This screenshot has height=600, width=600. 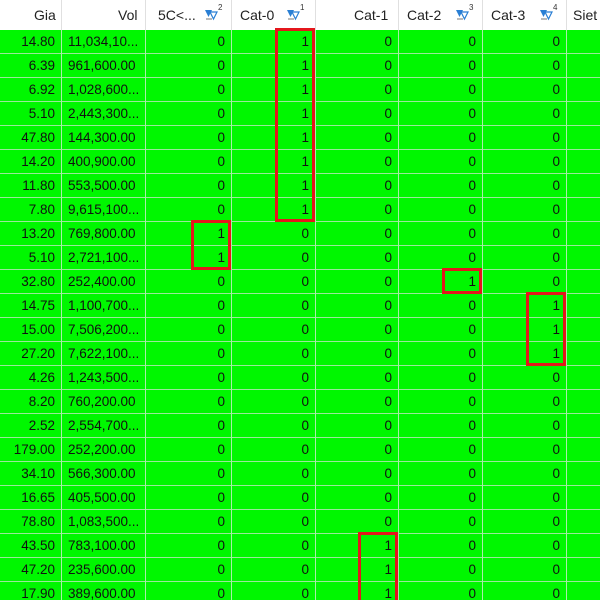 I want to click on cell-gia: 8.20, so click(x=31, y=402).